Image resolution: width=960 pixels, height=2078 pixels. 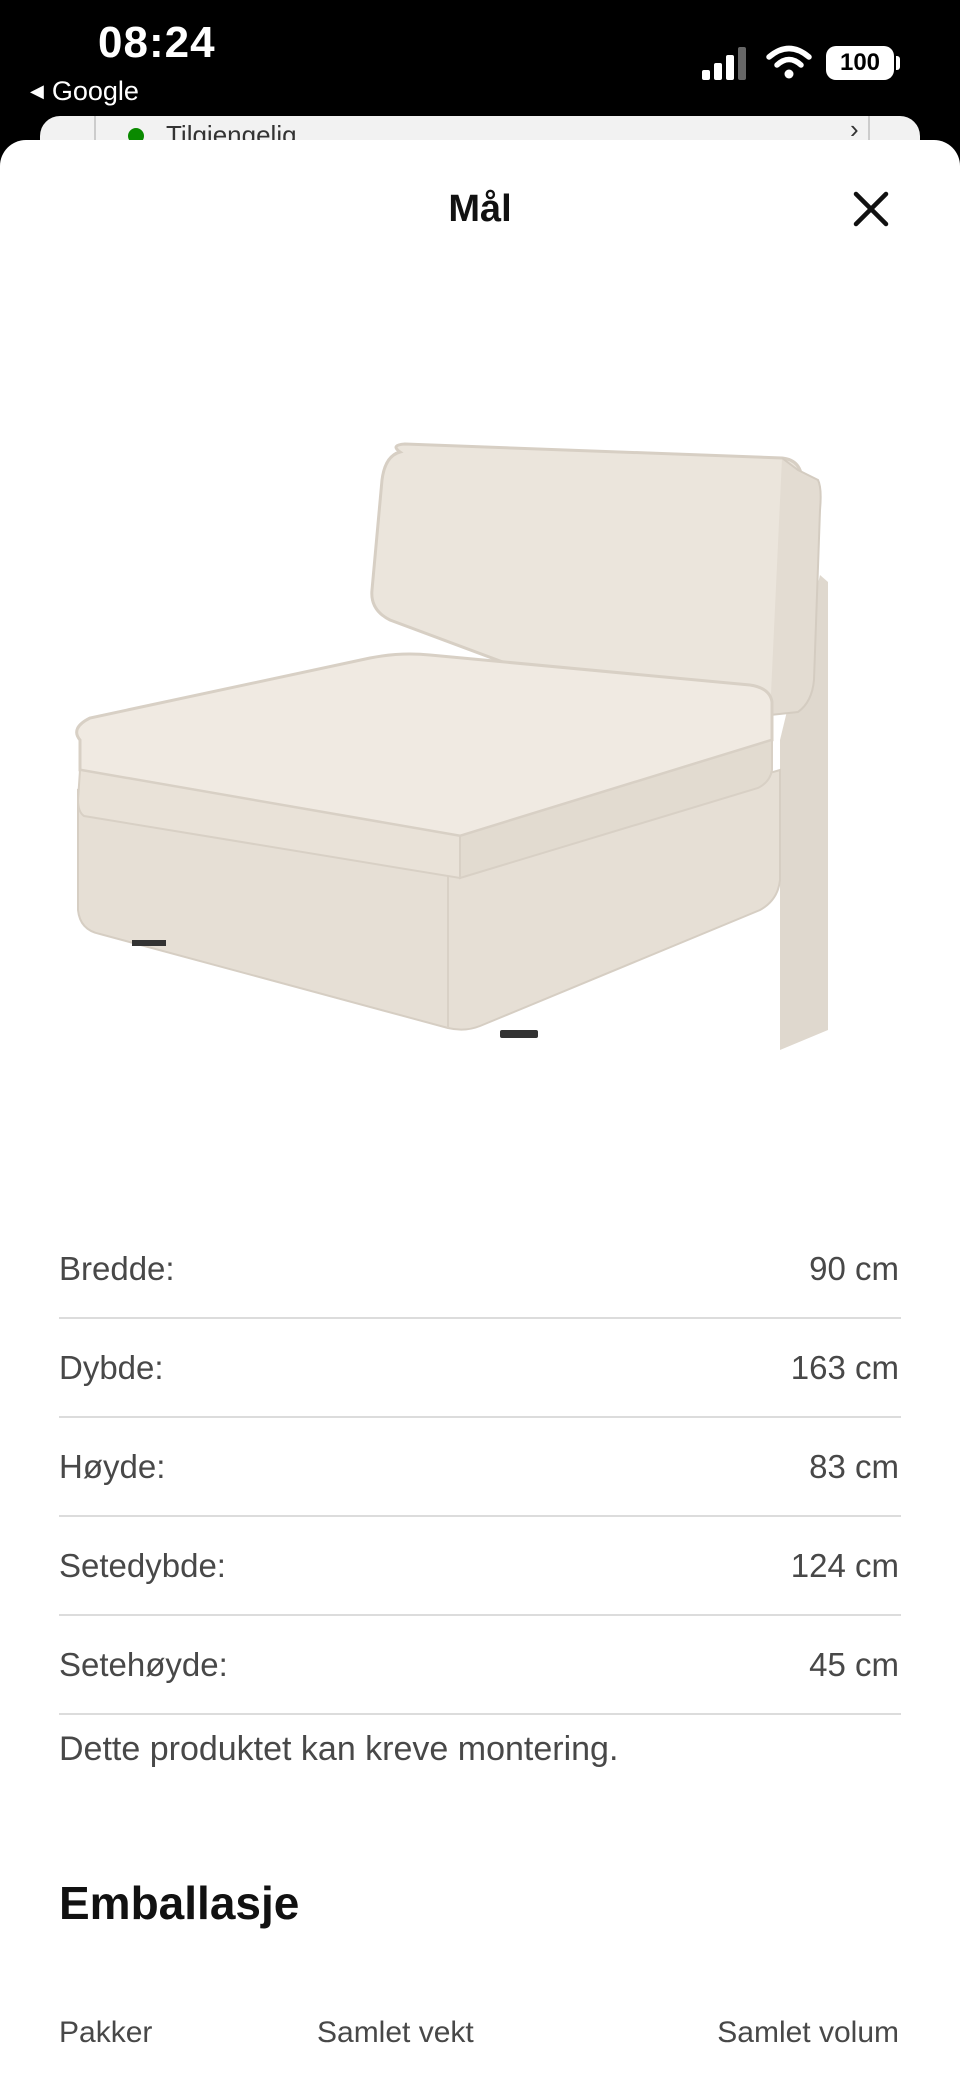 What do you see at coordinates (480, 1665) in the screenshot?
I see `dimension-row: Setehøyde: 45 cm` at bounding box center [480, 1665].